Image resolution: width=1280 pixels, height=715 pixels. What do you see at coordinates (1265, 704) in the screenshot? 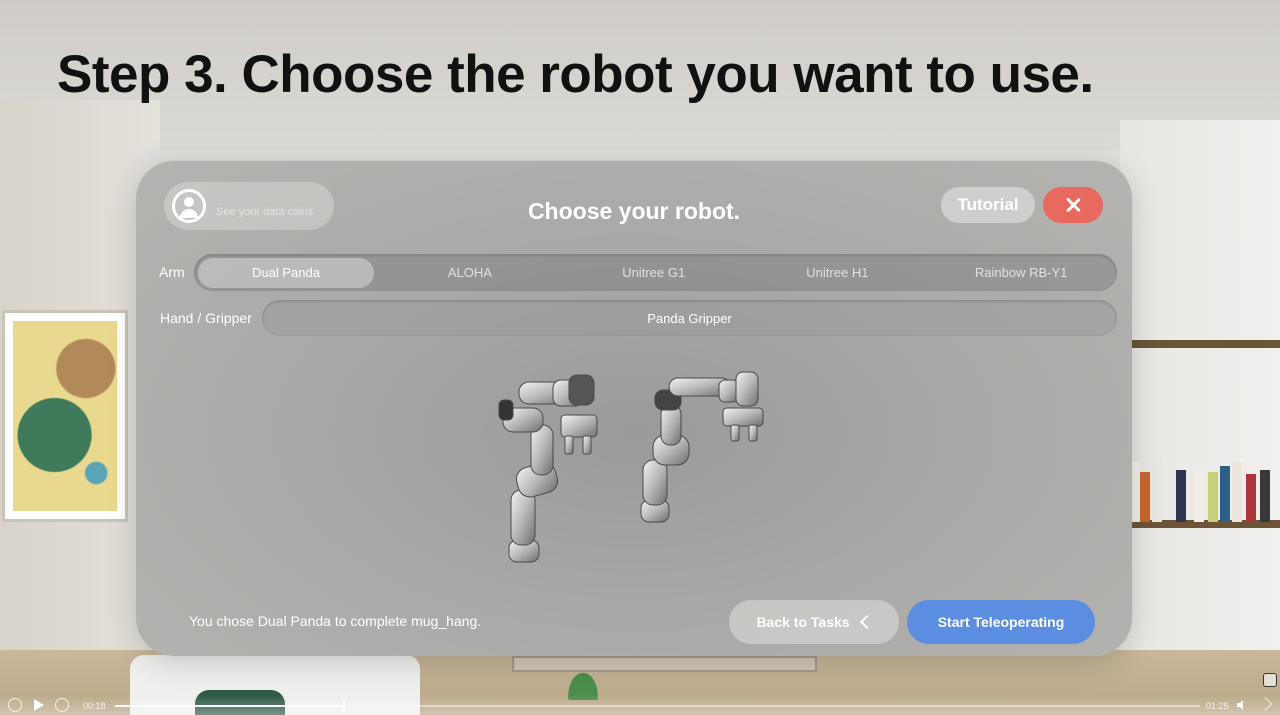
I see `skip-forward-icon` at bounding box center [1265, 704].